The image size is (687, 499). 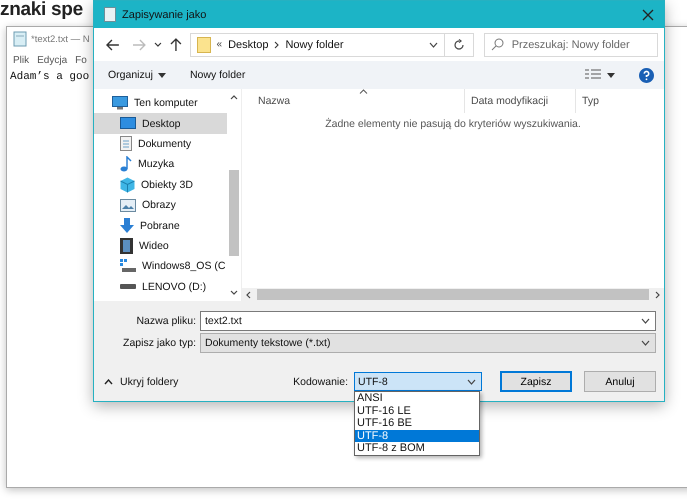 What do you see at coordinates (363, 91) in the screenshot?
I see `sort-caret-icon` at bounding box center [363, 91].